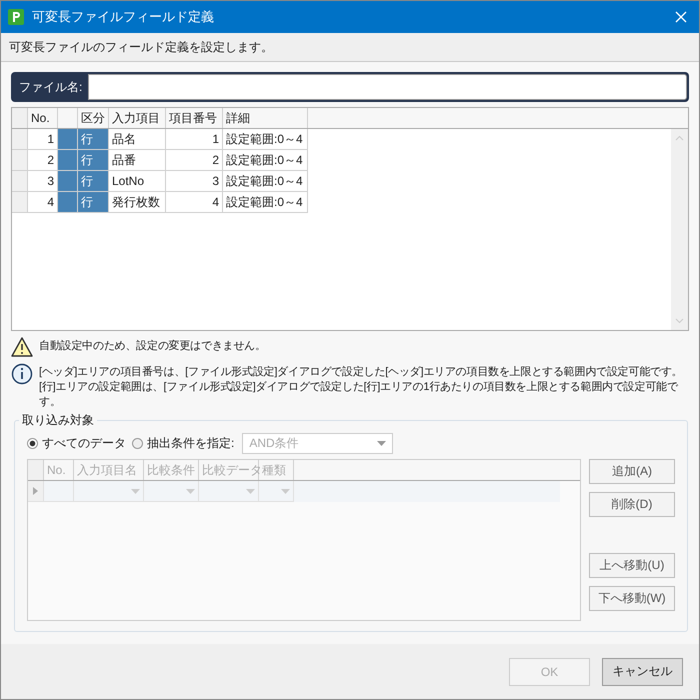  Describe the element at coordinates (183, 443) in the screenshot. I see `radio-option: 抽出条件を指定:` at that location.